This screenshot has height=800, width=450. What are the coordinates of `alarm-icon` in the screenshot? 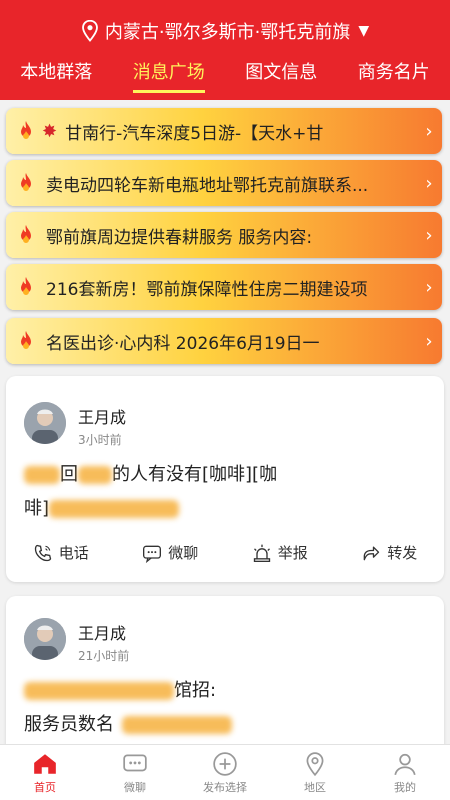 It's located at (261, 553).